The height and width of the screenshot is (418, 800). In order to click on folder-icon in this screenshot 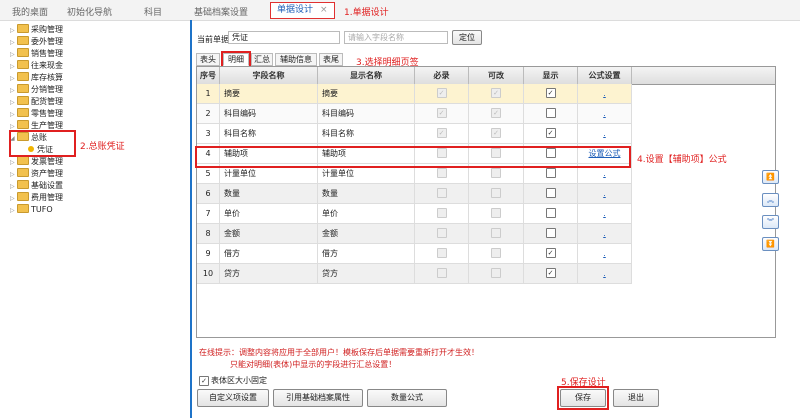, I will do `click(23, 112)`.